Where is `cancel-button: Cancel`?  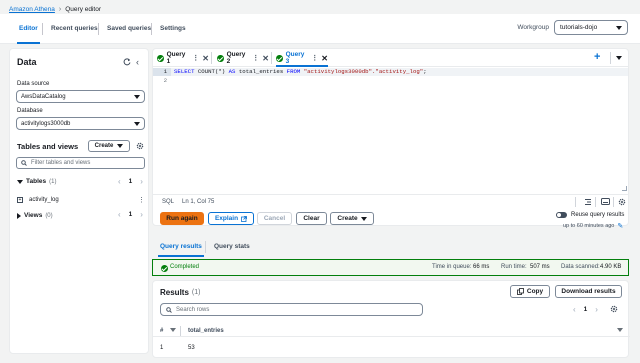
cancel-button: Cancel is located at coordinates (274, 218).